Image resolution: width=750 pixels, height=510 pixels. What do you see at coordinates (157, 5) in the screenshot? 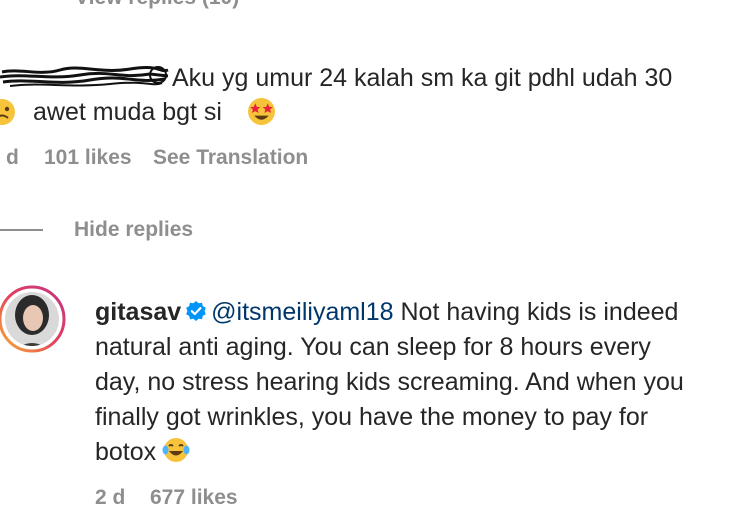
I see `view-replies-link: View replies (10)` at bounding box center [157, 5].